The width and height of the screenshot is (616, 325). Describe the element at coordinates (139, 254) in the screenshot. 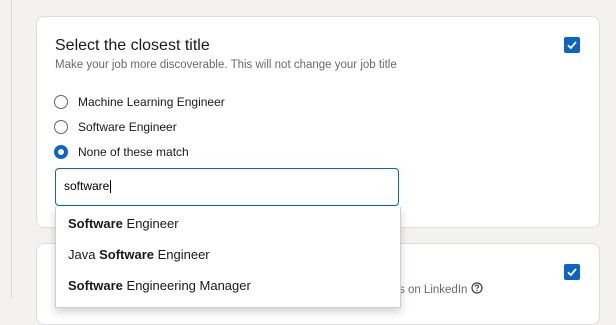

I see `suggestion-item: Java Software Engineer` at that location.